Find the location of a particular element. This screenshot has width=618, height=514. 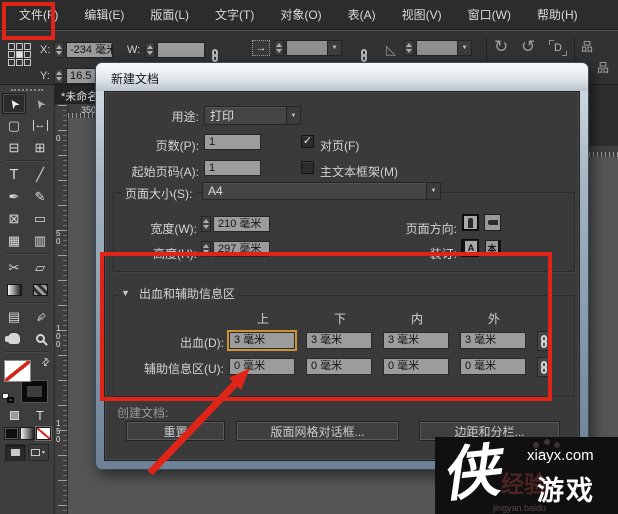

w-input is located at coordinates (181, 50).